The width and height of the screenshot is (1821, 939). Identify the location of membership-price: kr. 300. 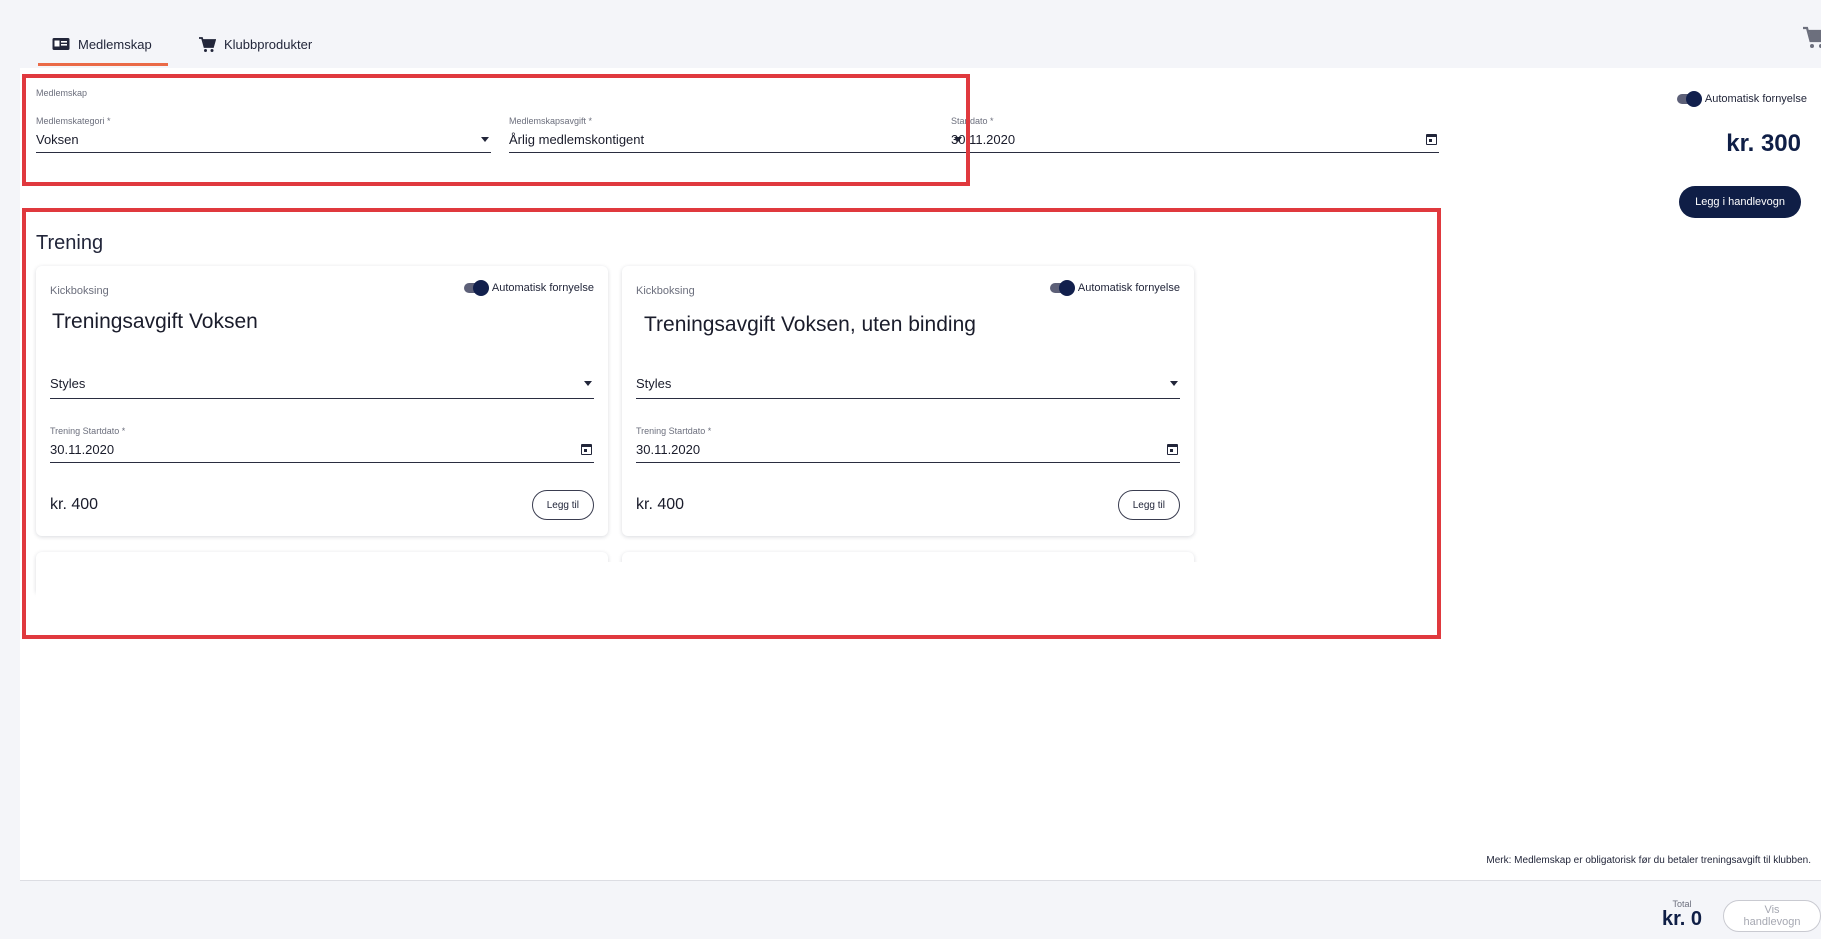
(1763, 143).